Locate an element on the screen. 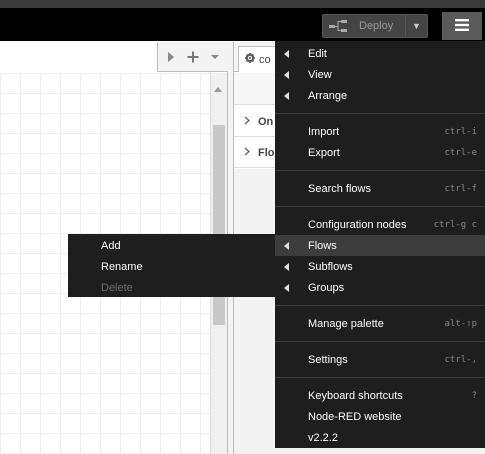  hamburger-icon is located at coordinates (462, 26).